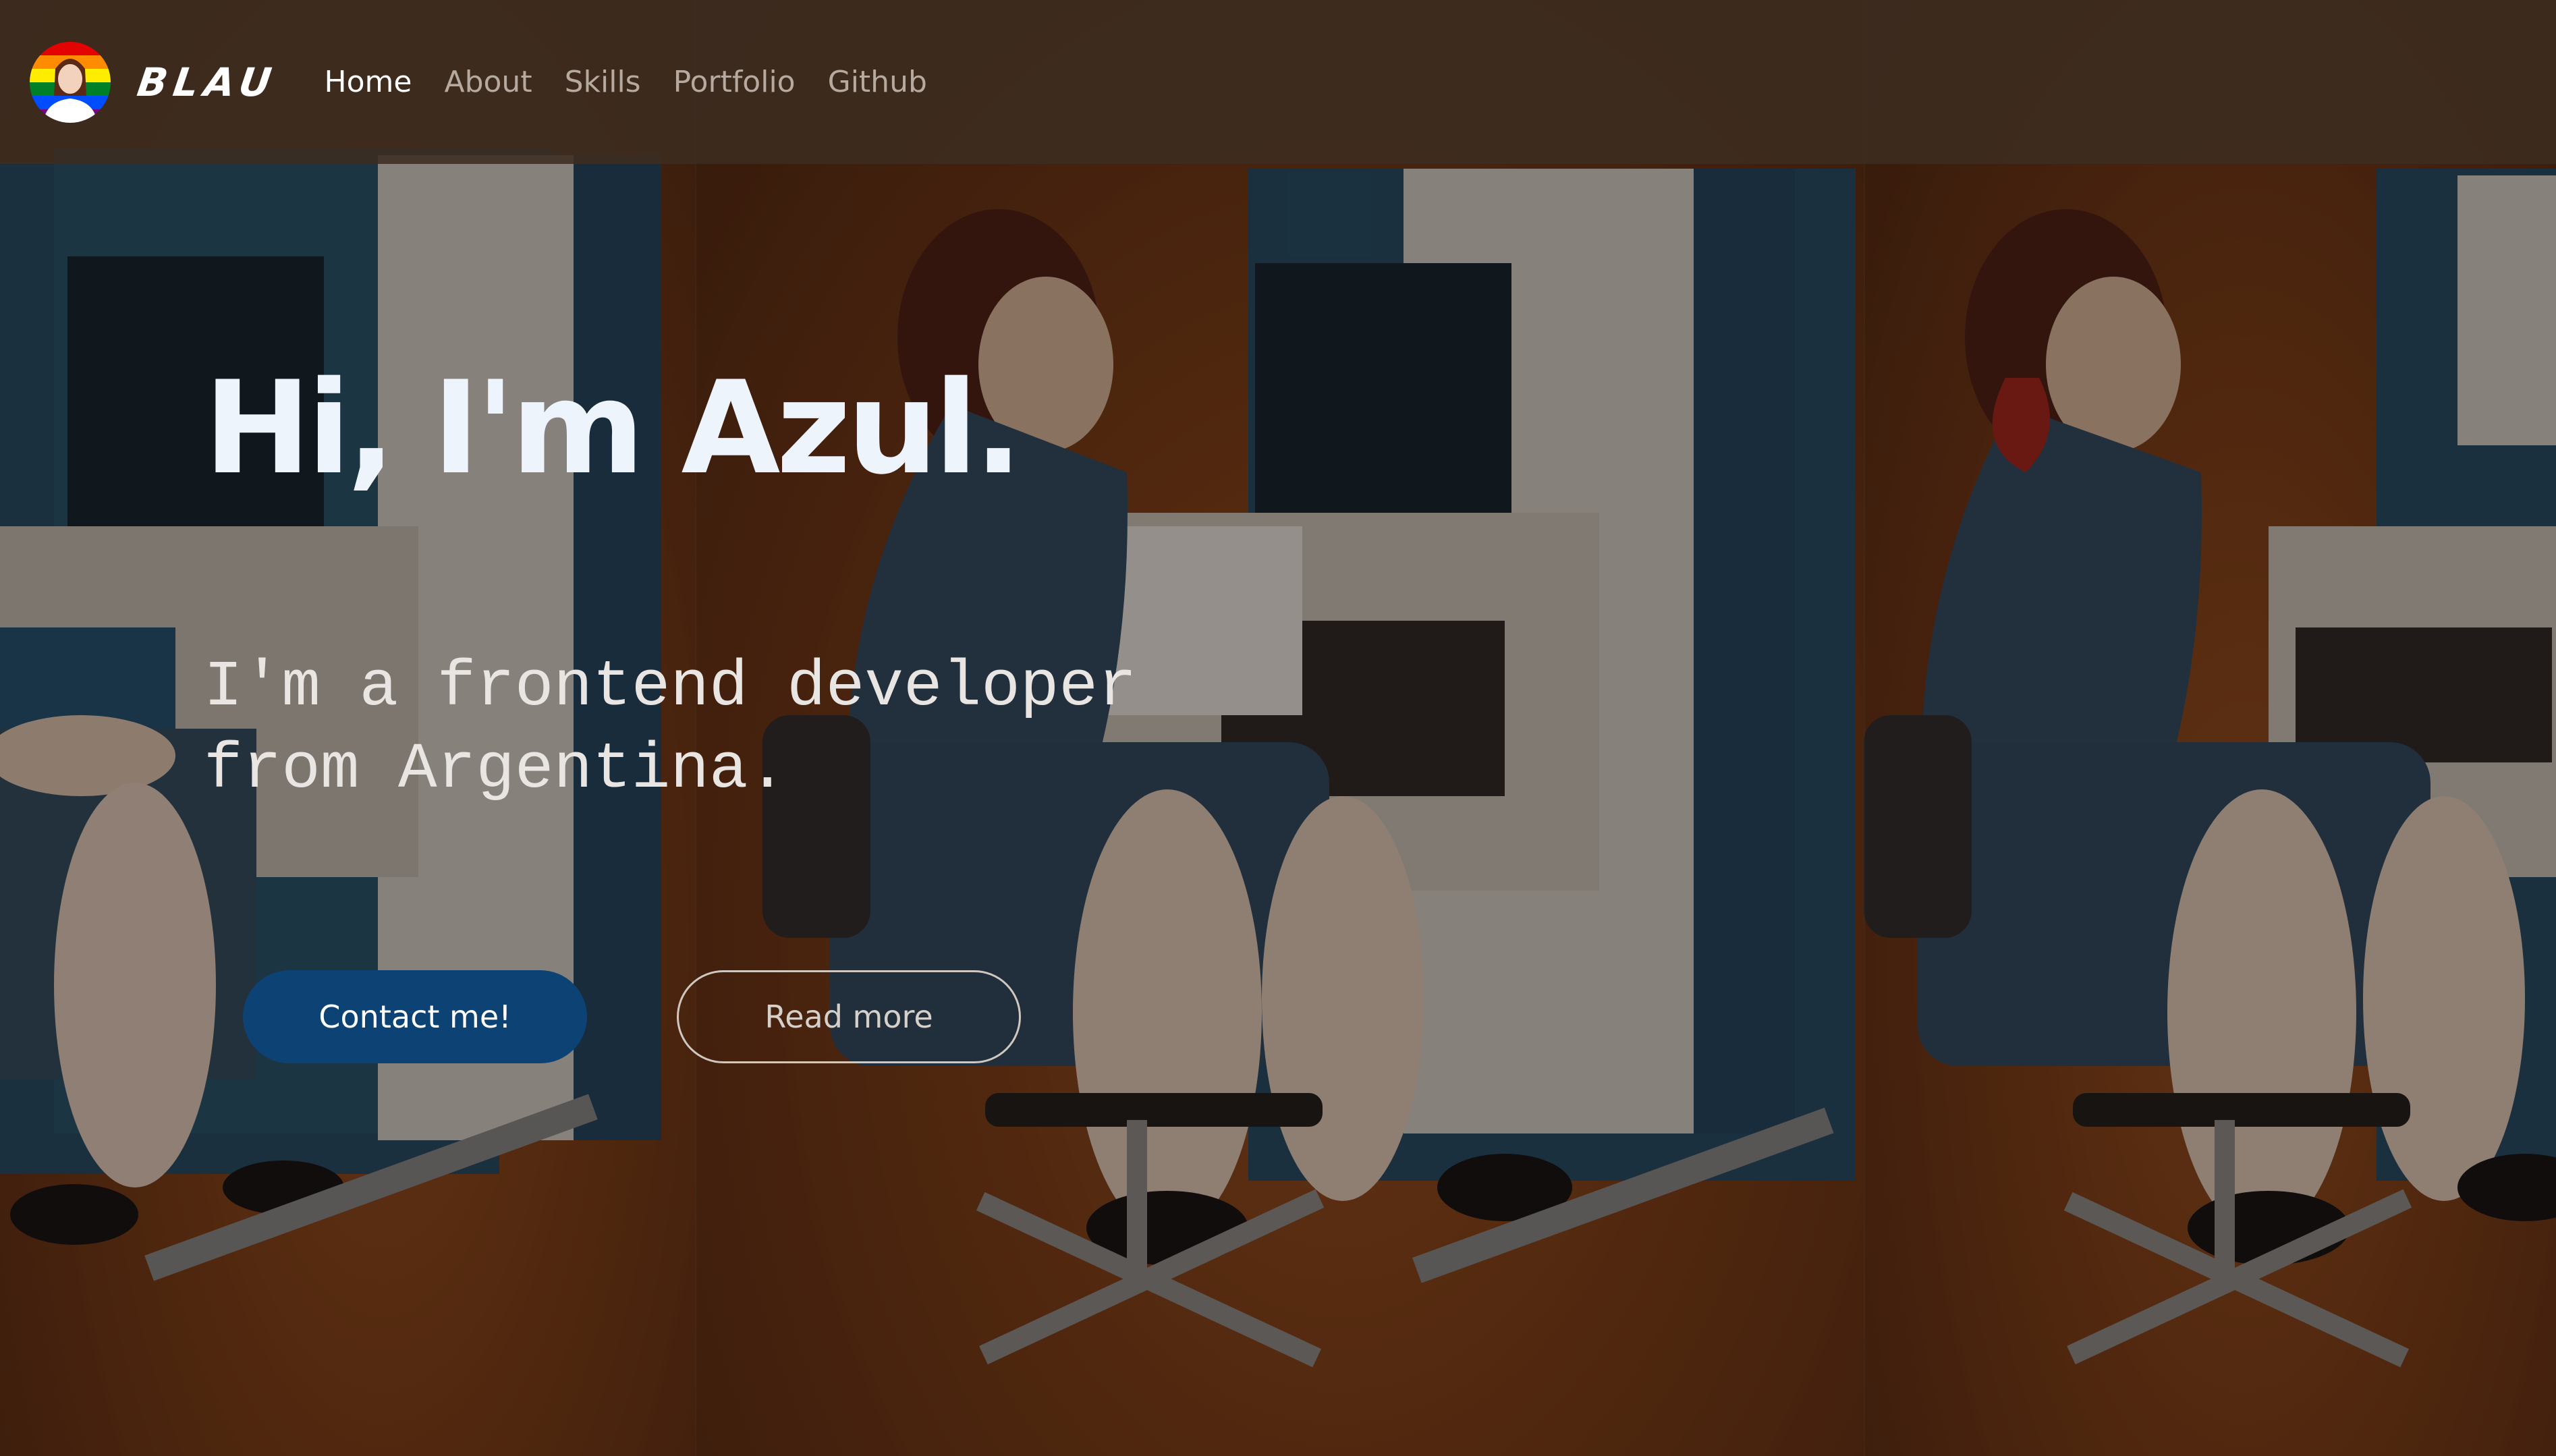  Describe the element at coordinates (642, 82) in the screenshot. I see `nav-menu: Home About Skills Portfolio Github` at that location.